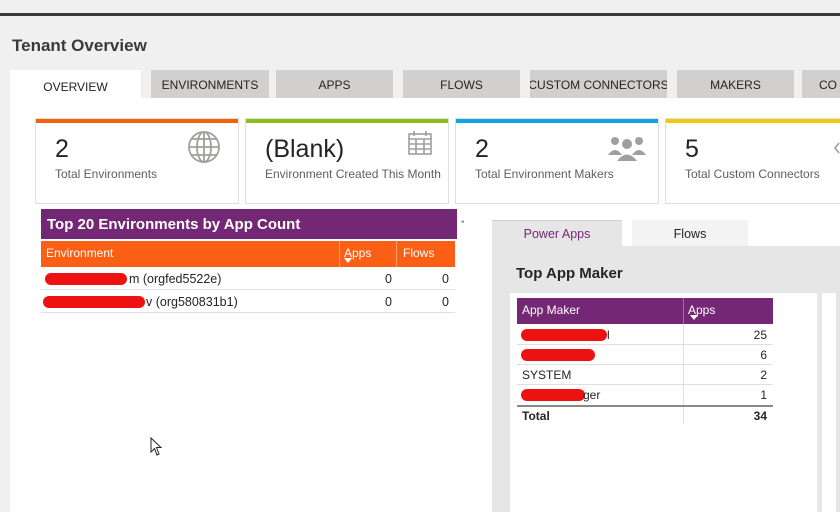  What do you see at coordinates (735, 84) in the screenshot?
I see `tab-makers: MAKERS` at bounding box center [735, 84].